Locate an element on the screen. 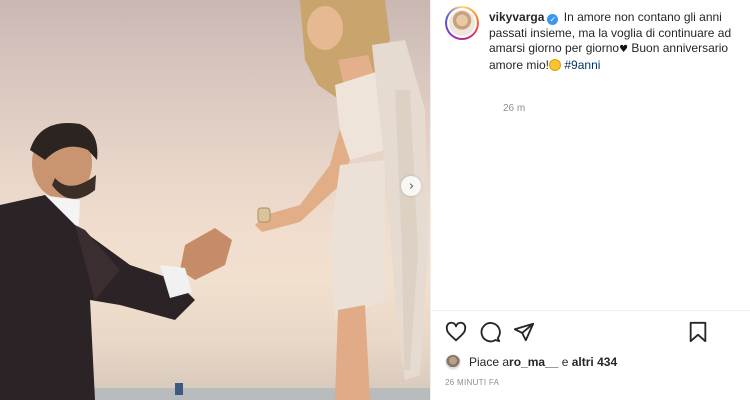  likes-prefix: Piace a is located at coordinates (489, 362).